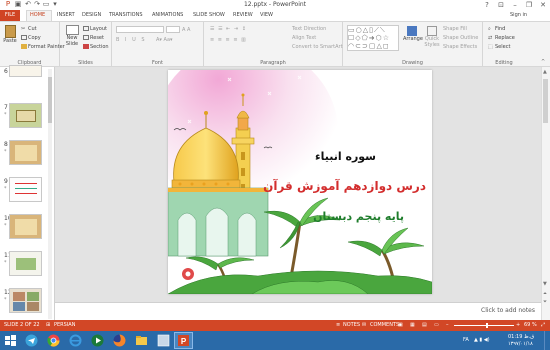 The image size is (550, 350). What do you see at coordinates (484, 325) in the screenshot?
I see `zoom-slider` at bounding box center [484, 325].